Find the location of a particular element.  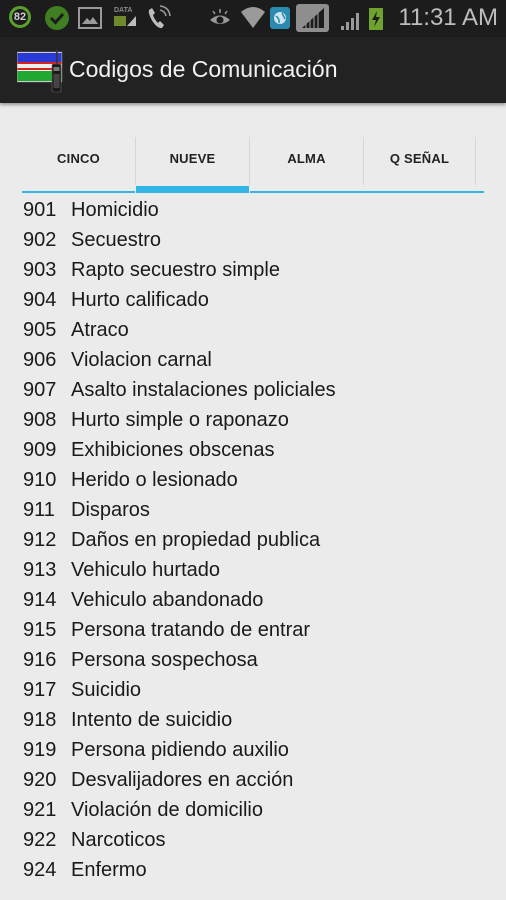

list-item: 906 Violacion carnal is located at coordinates (258, 360).